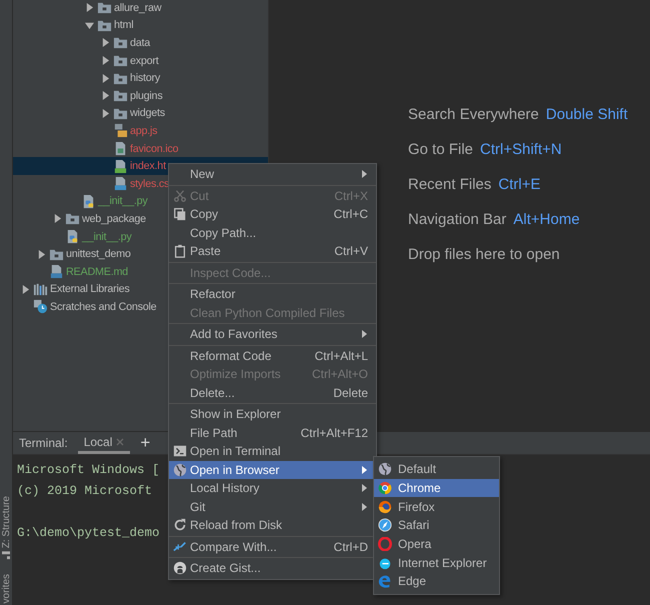  I want to click on tool-window-tab: Z: Structure, so click(6, 528).